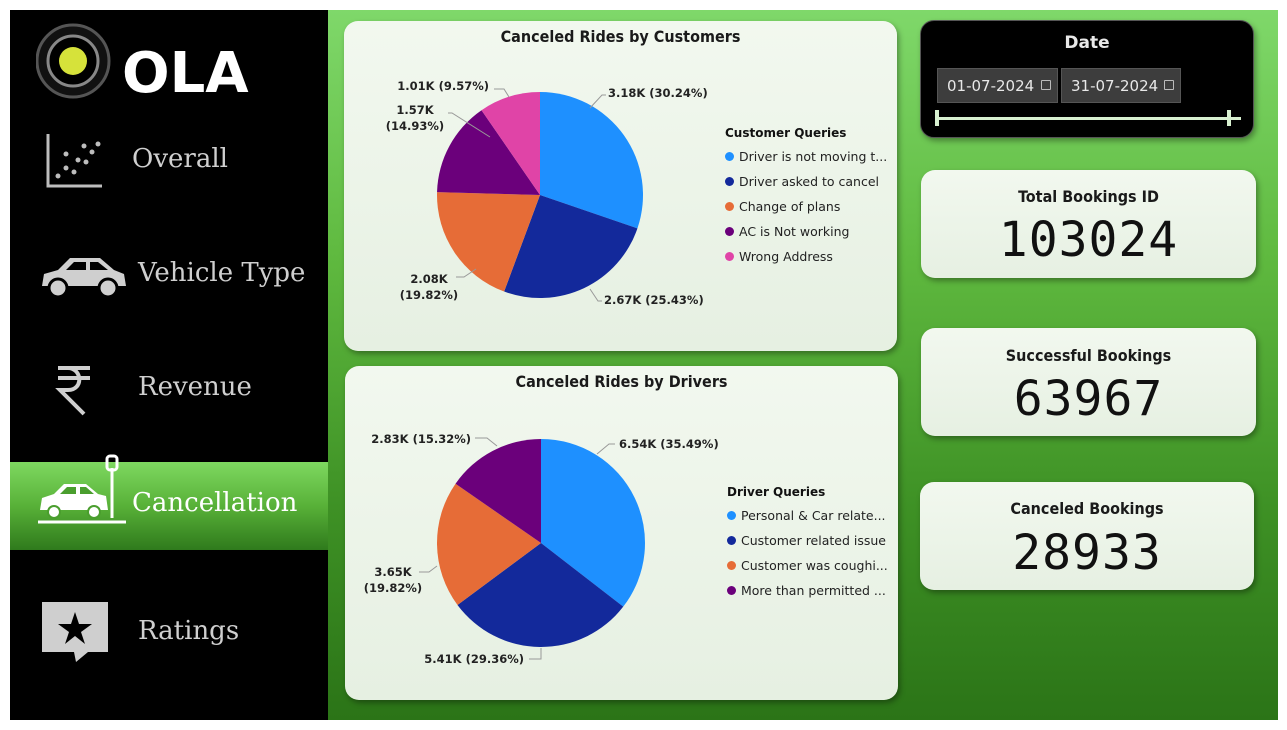 The width and height of the screenshot is (1287, 730). What do you see at coordinates (474, 659) in the screenshot?
I see `data-label: 5.41K (29.36%)` at bounding box center [474, 659].